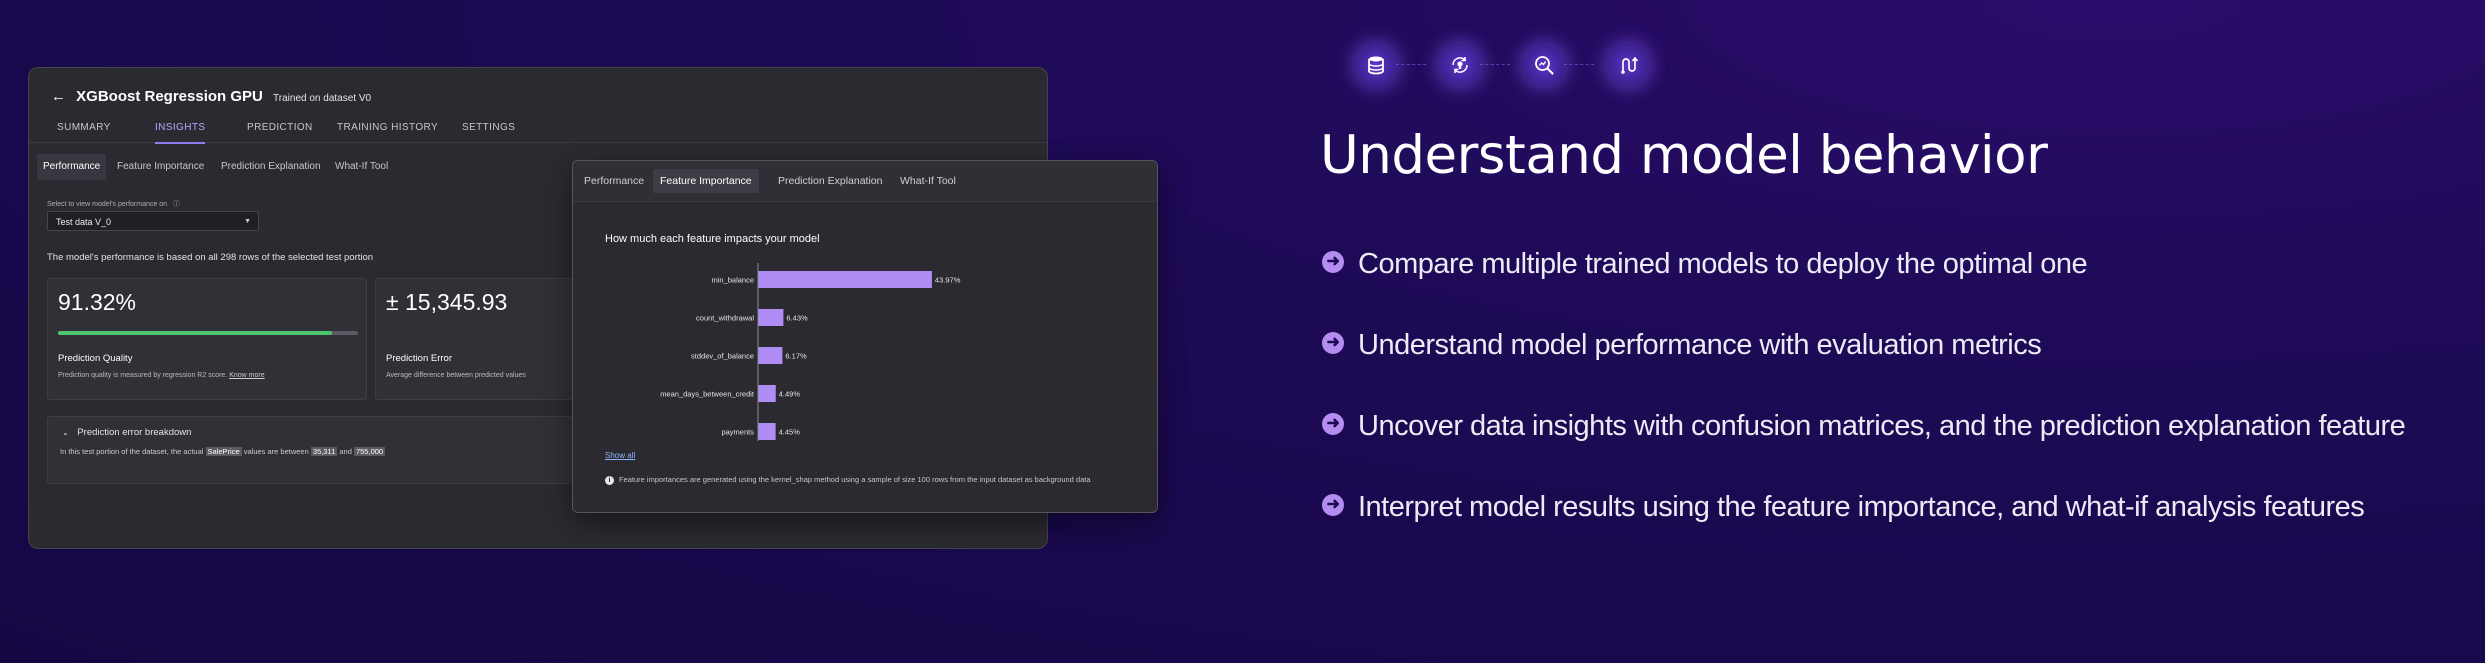 The image size is (2485, 663). Describe the element at coordinates (176, 204) in the screenshot. I see `info-icon: ⓘ` at that location.